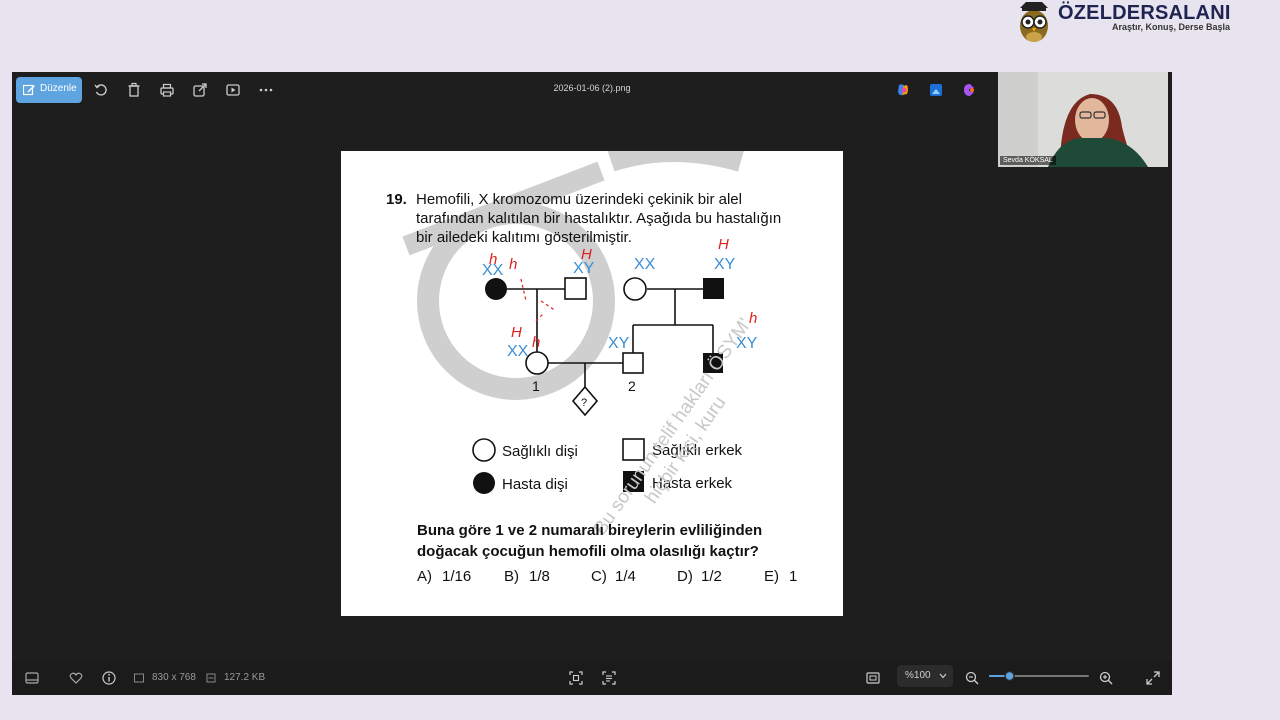 This screenshot has height=720, width=1280. I want to click on image-dimensions: 830 x 768, so click(174, 677).